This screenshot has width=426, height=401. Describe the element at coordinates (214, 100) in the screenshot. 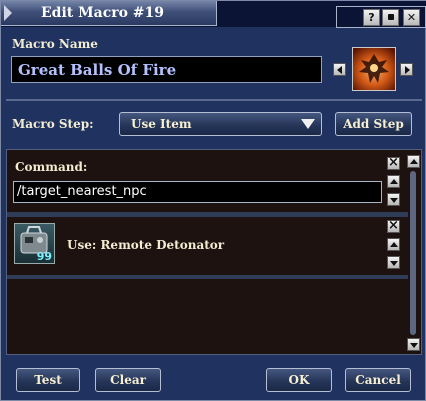

I see `divider` at that location.